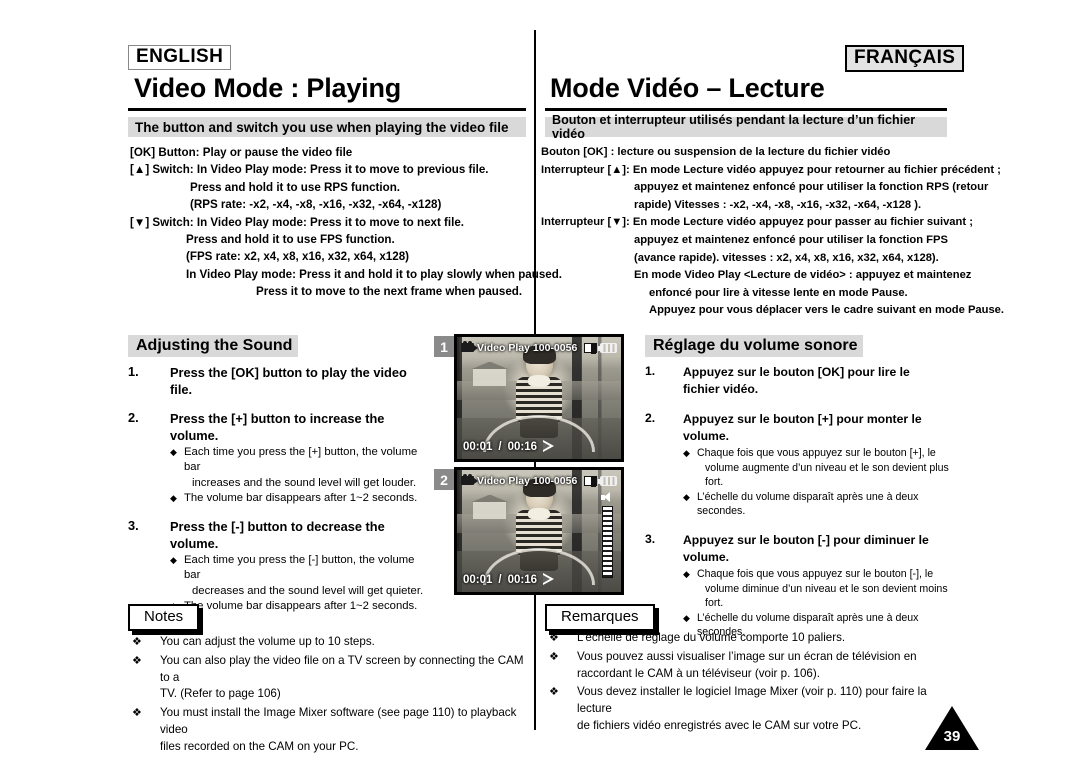 This screenshot has height=764, width=1080. I want to click on page-number: 39, so click(952, 736).